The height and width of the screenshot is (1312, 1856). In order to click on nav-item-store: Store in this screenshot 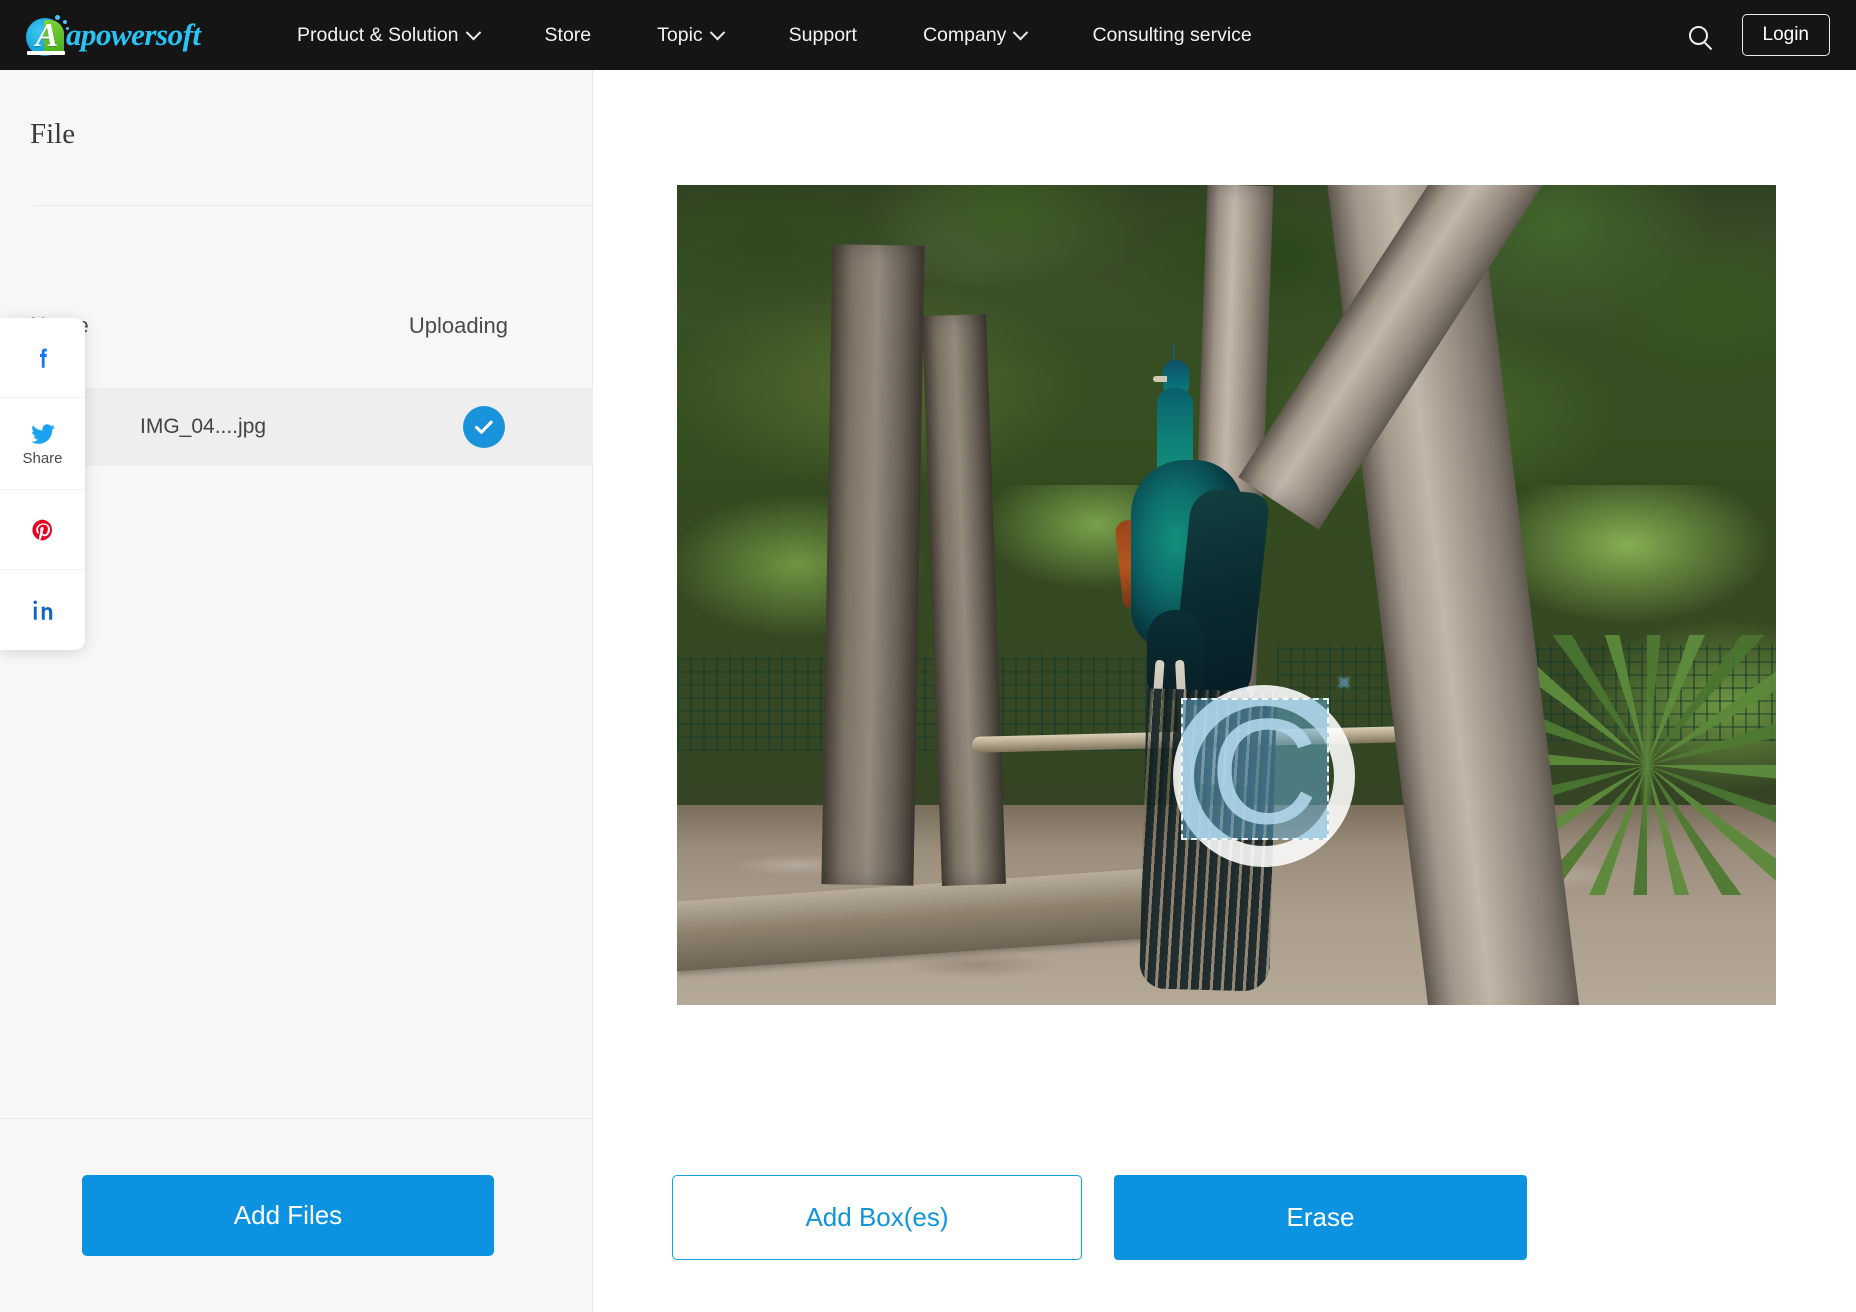, I will do `click(568, 35)`.